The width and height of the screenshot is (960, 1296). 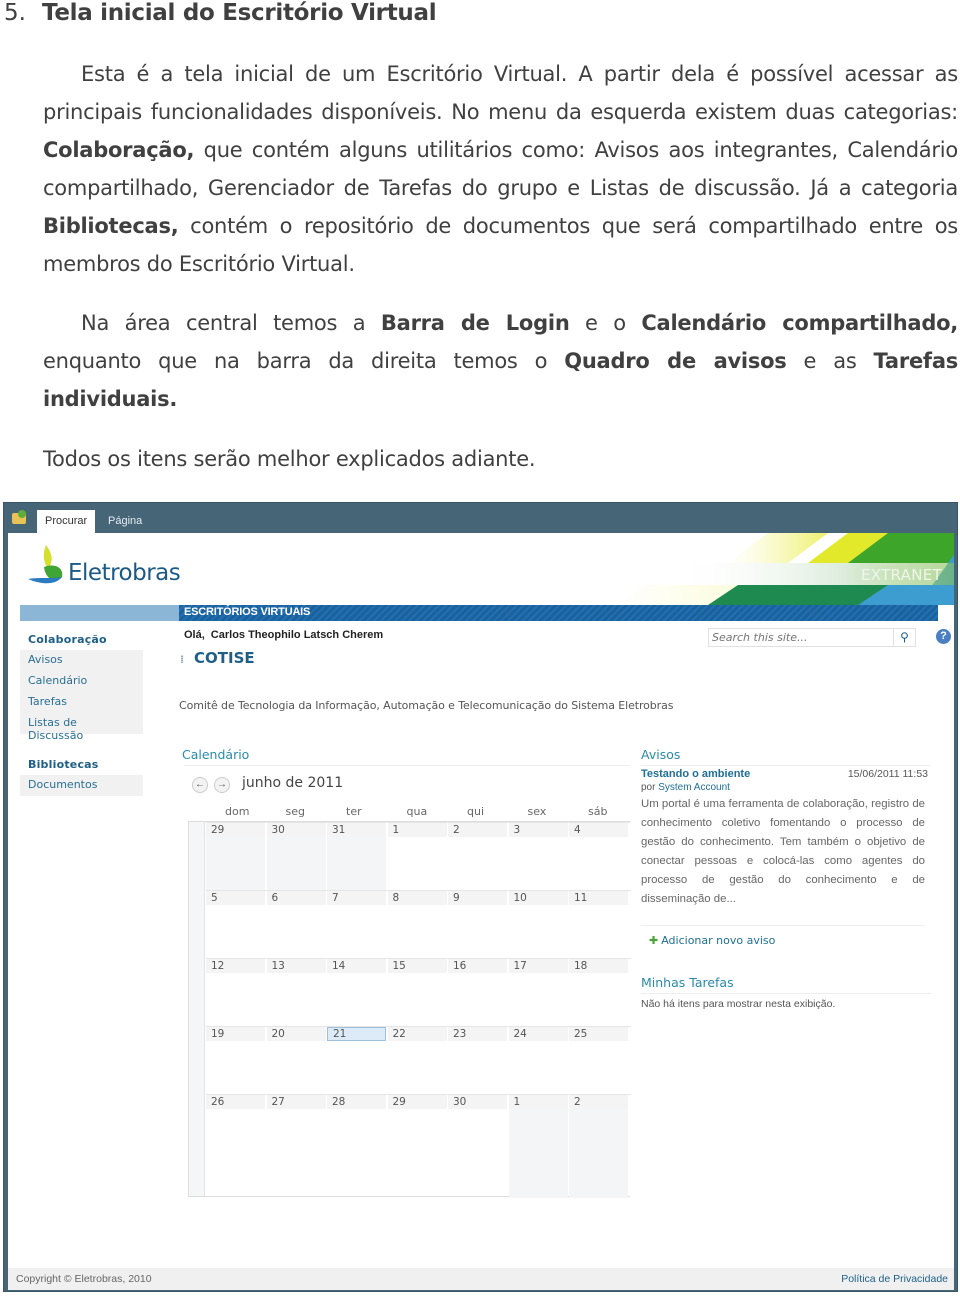 I want to click on user-name: Carlos Theophilo Latsch Cherem, so click(x=297, y=635).